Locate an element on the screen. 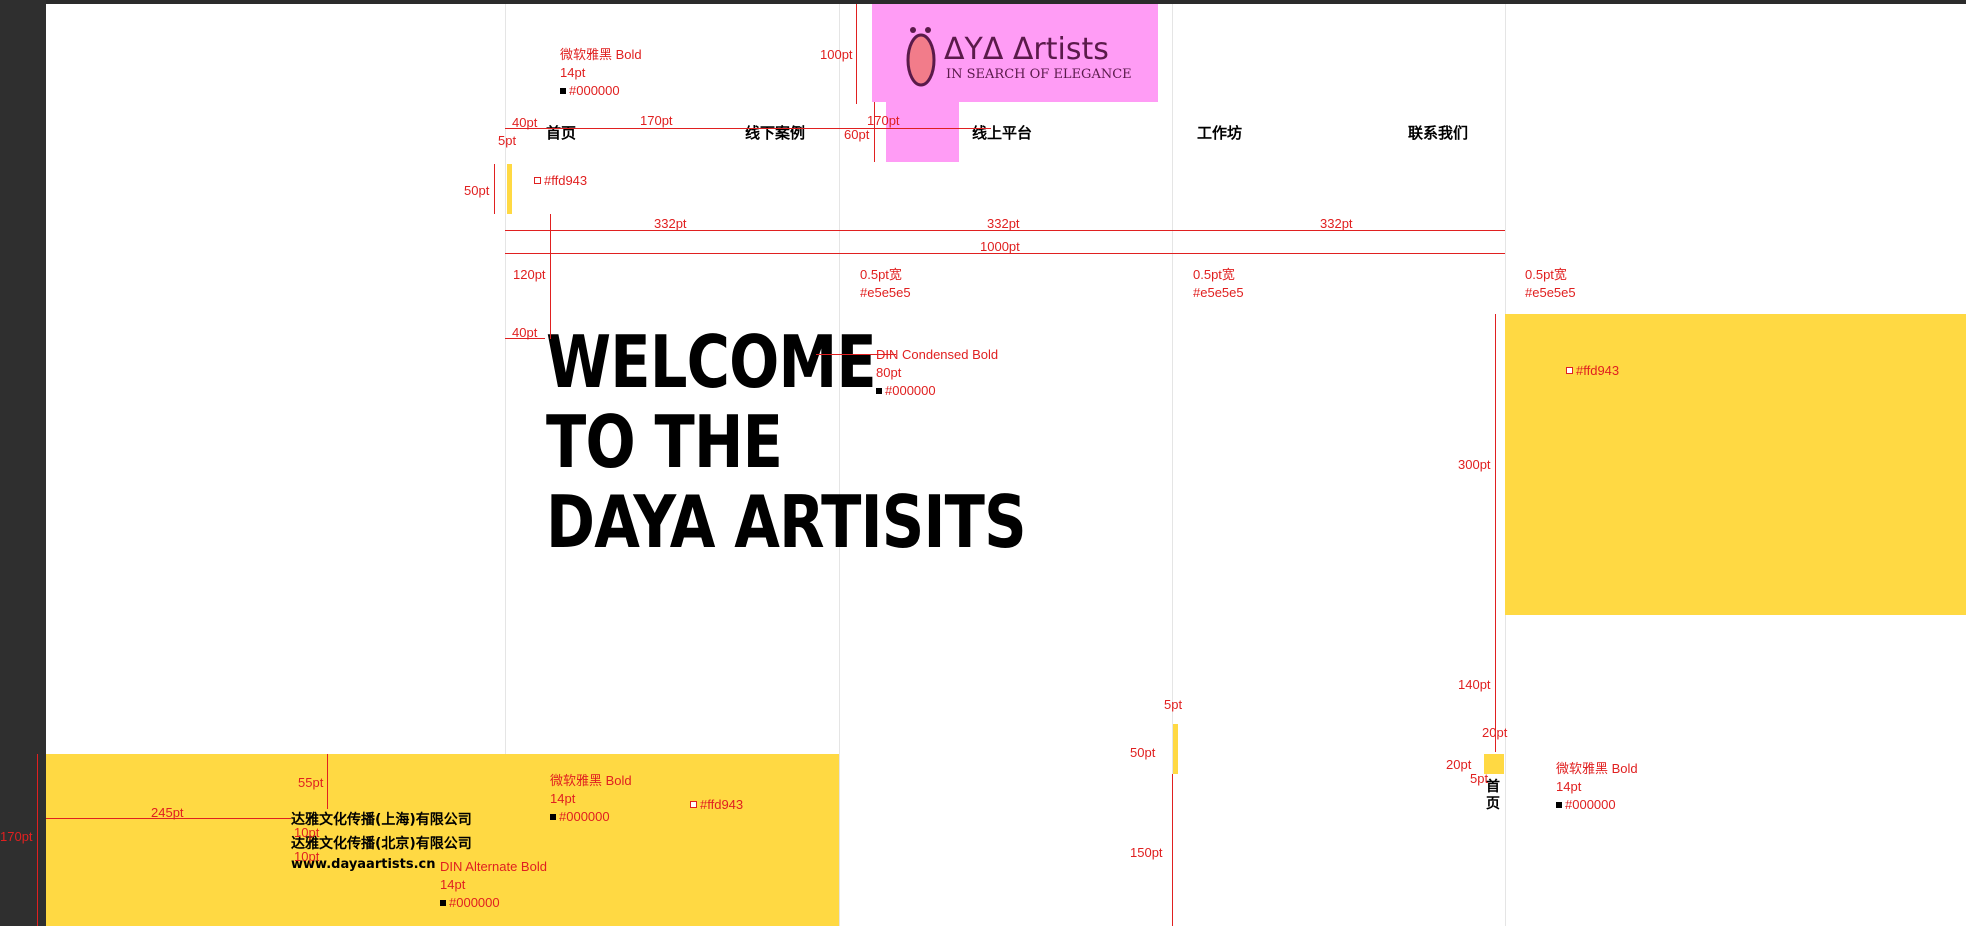 Image resolution: width=1966 pixels, height=926 pixels. logo-tagline: IN SEARCH OF ELEGANCE is located at coordinates (1039, 74).